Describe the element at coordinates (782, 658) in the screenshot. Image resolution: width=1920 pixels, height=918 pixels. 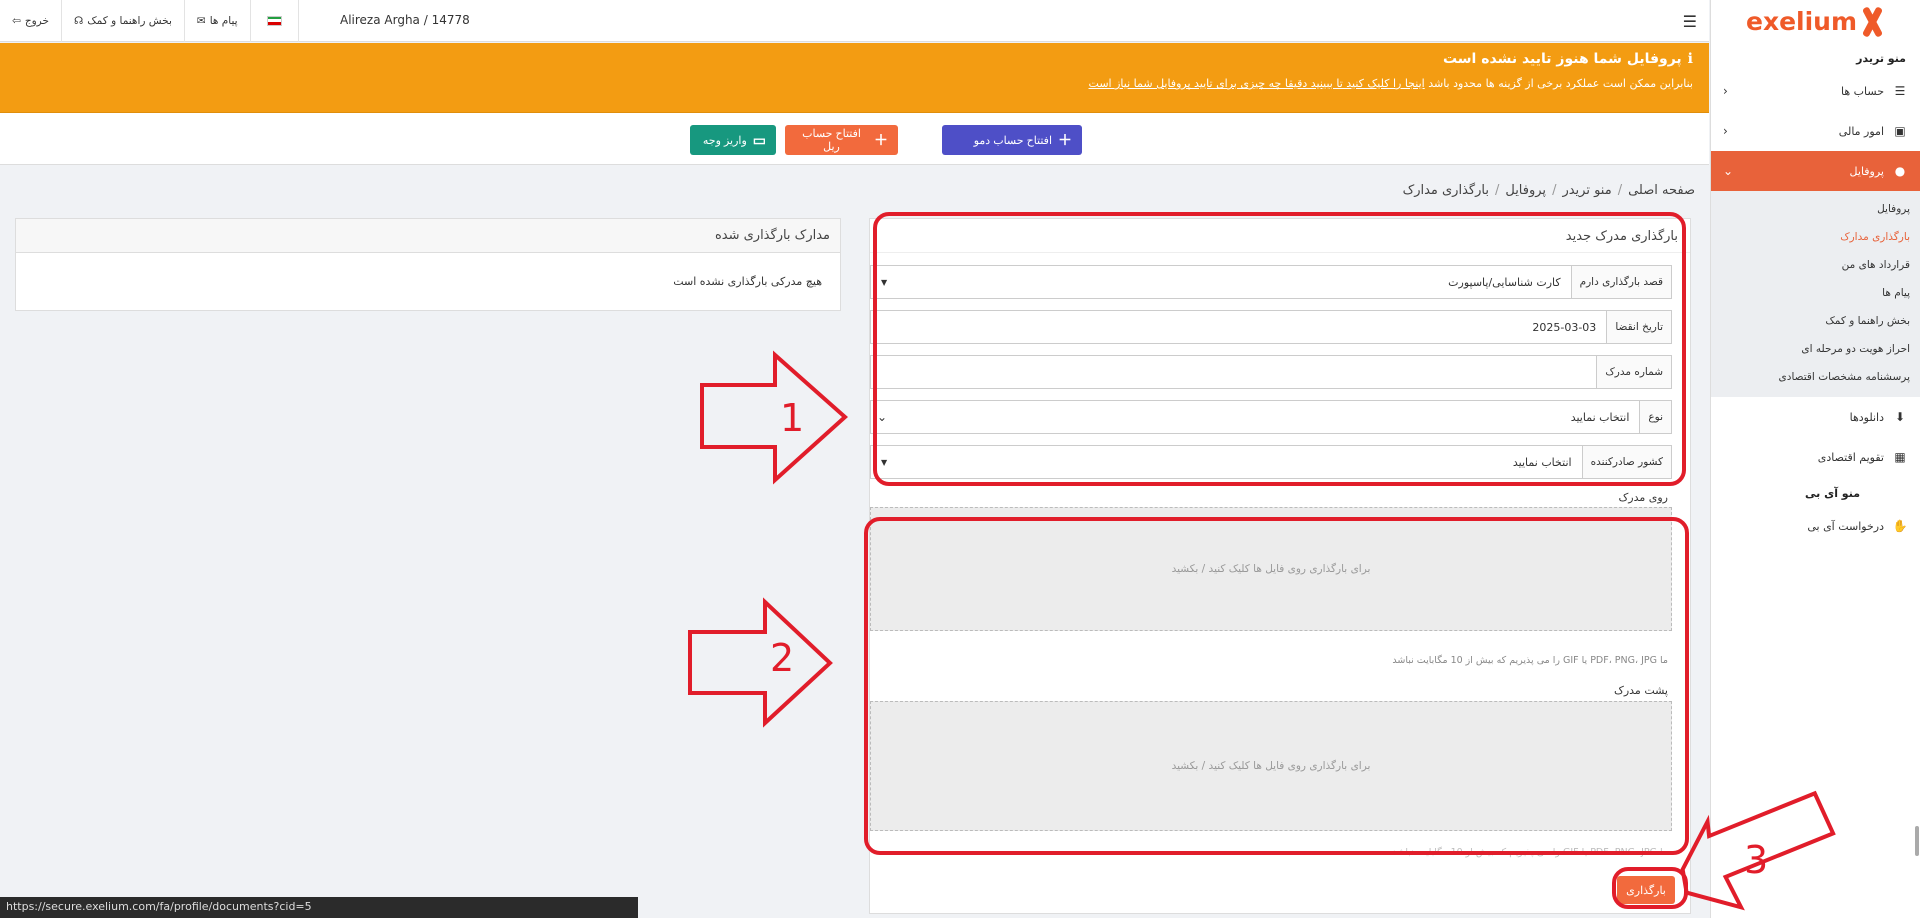
I see `annotation-number-2: 2` at that location.